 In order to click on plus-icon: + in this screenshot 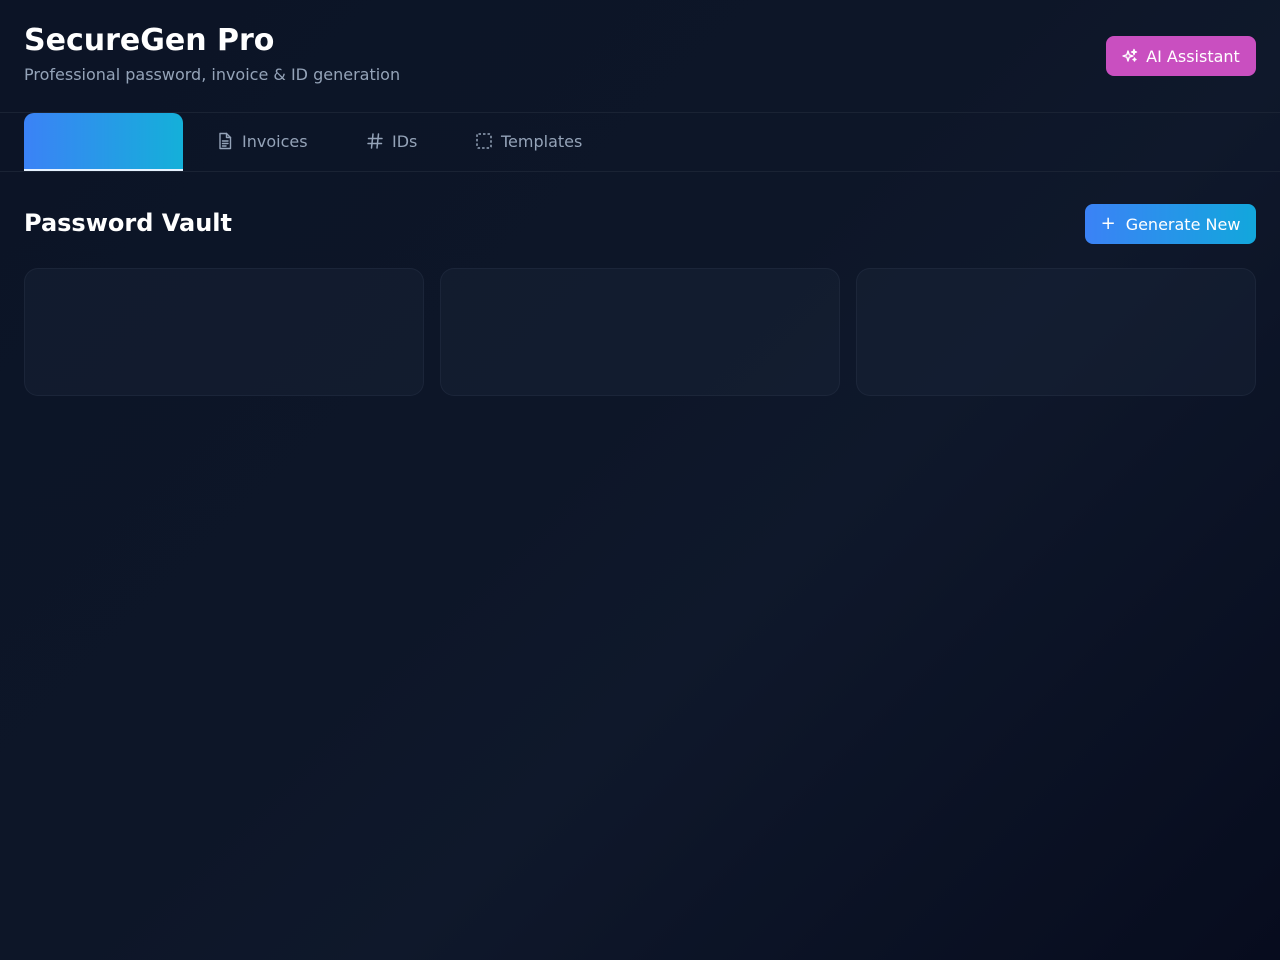, I will do `click(1108, 223)`.